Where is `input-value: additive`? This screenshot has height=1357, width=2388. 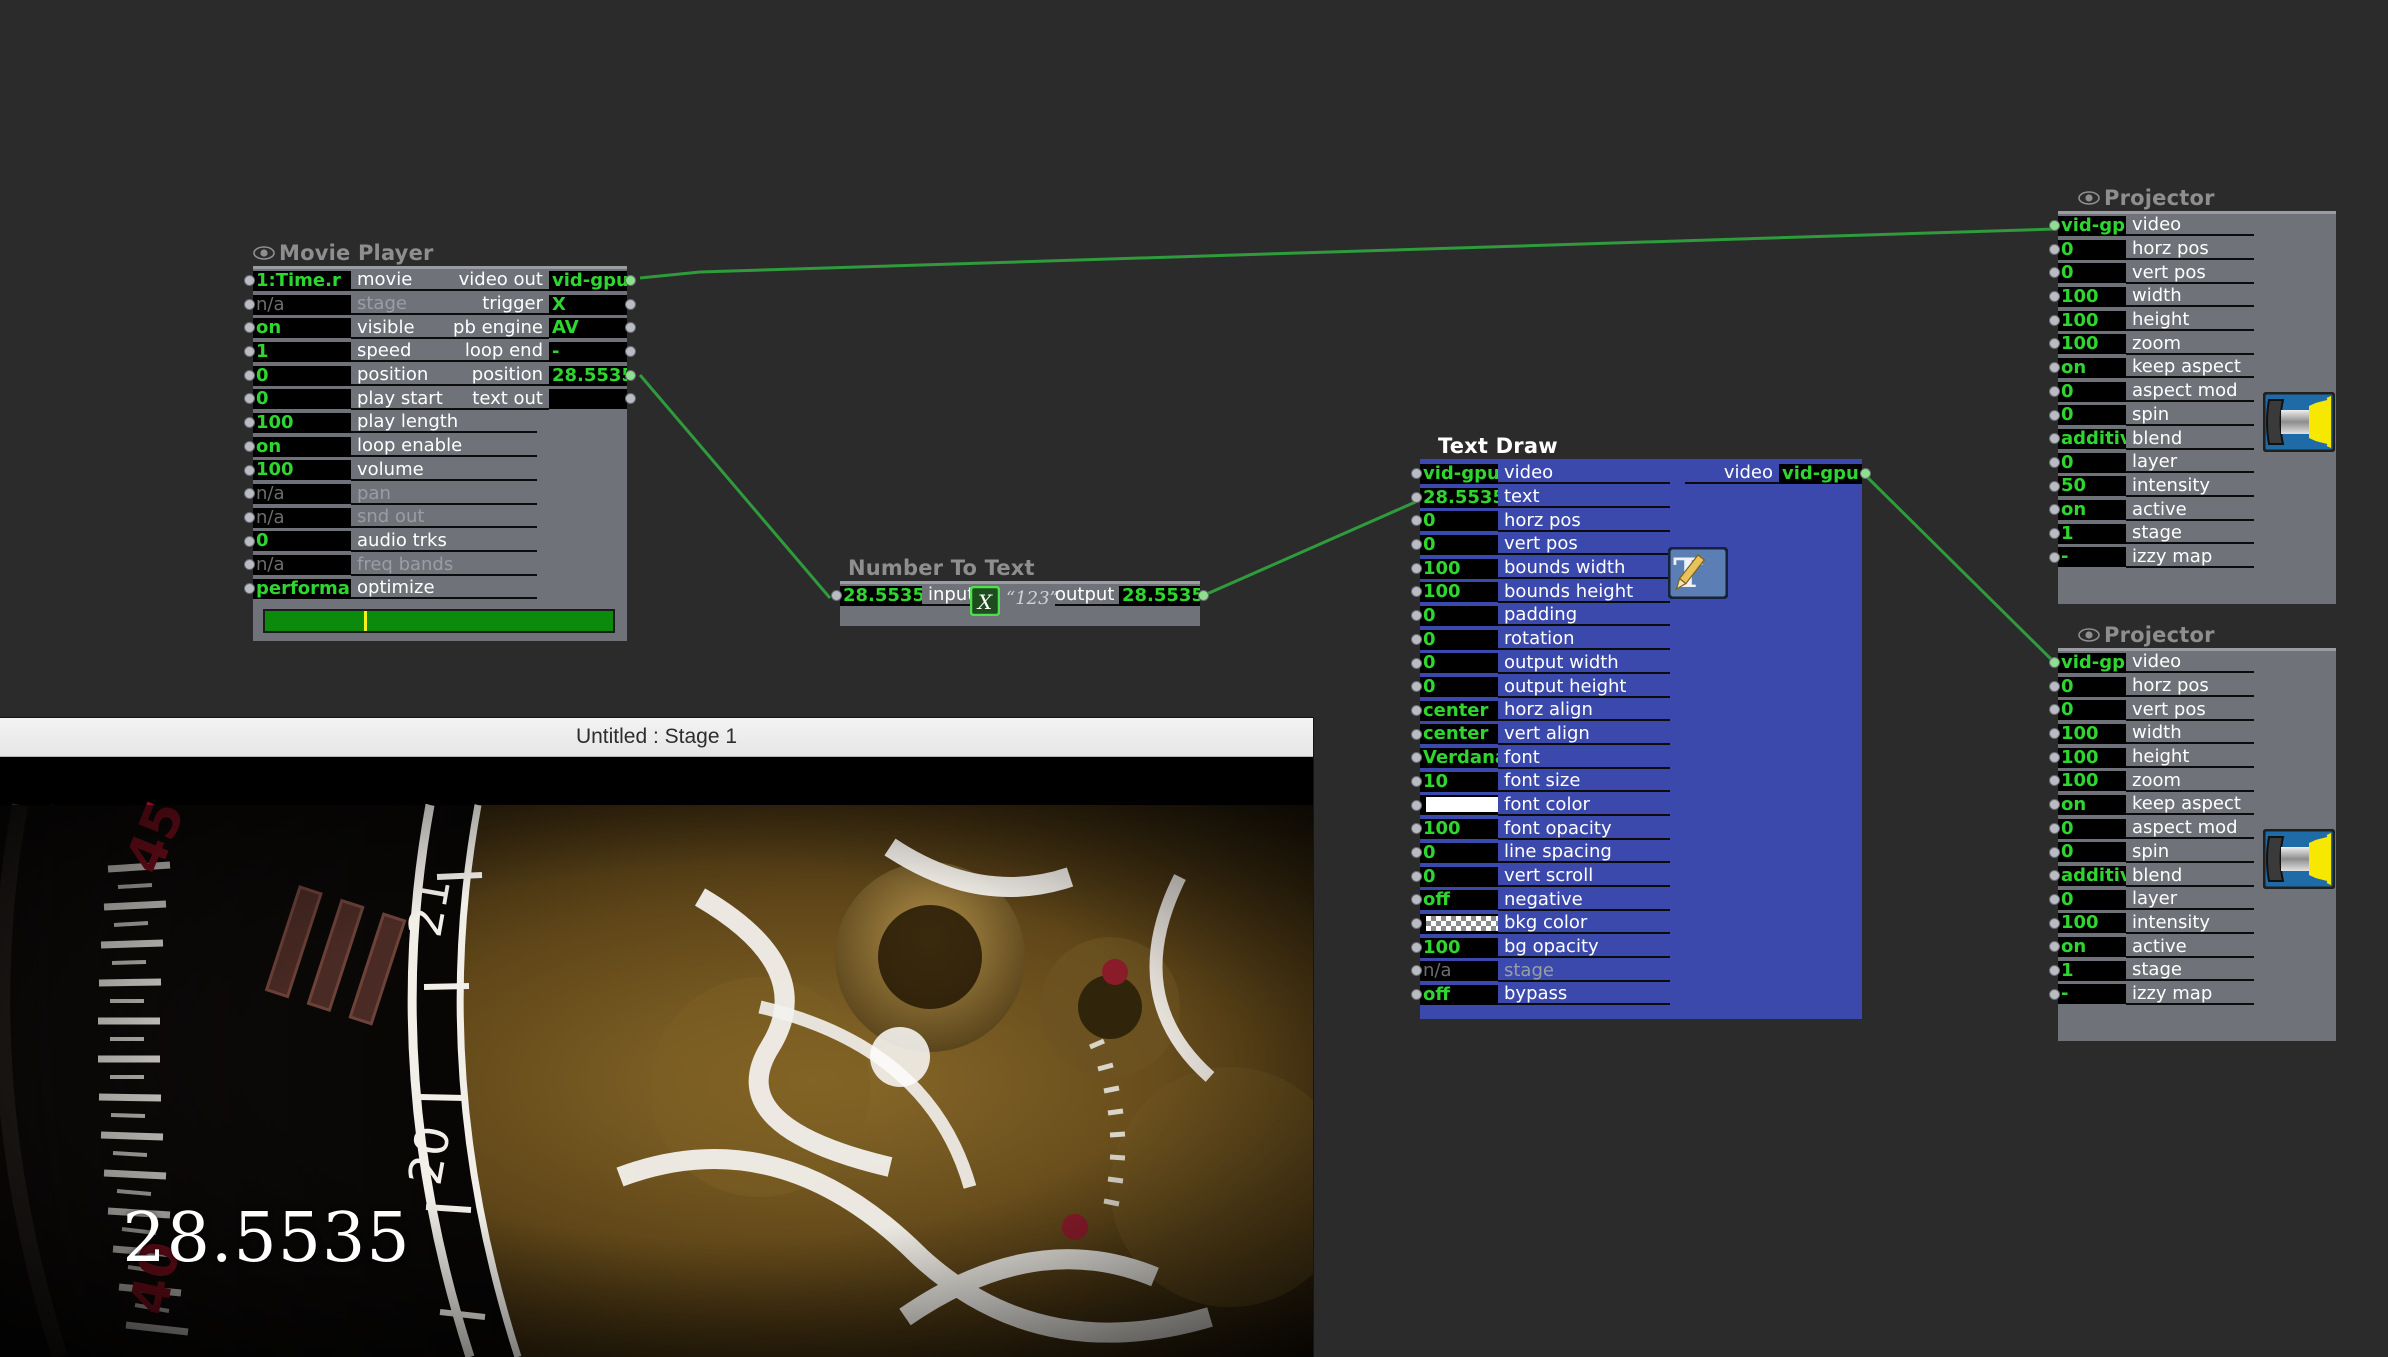 input-value: additive is located at coordinates (2092, 439).